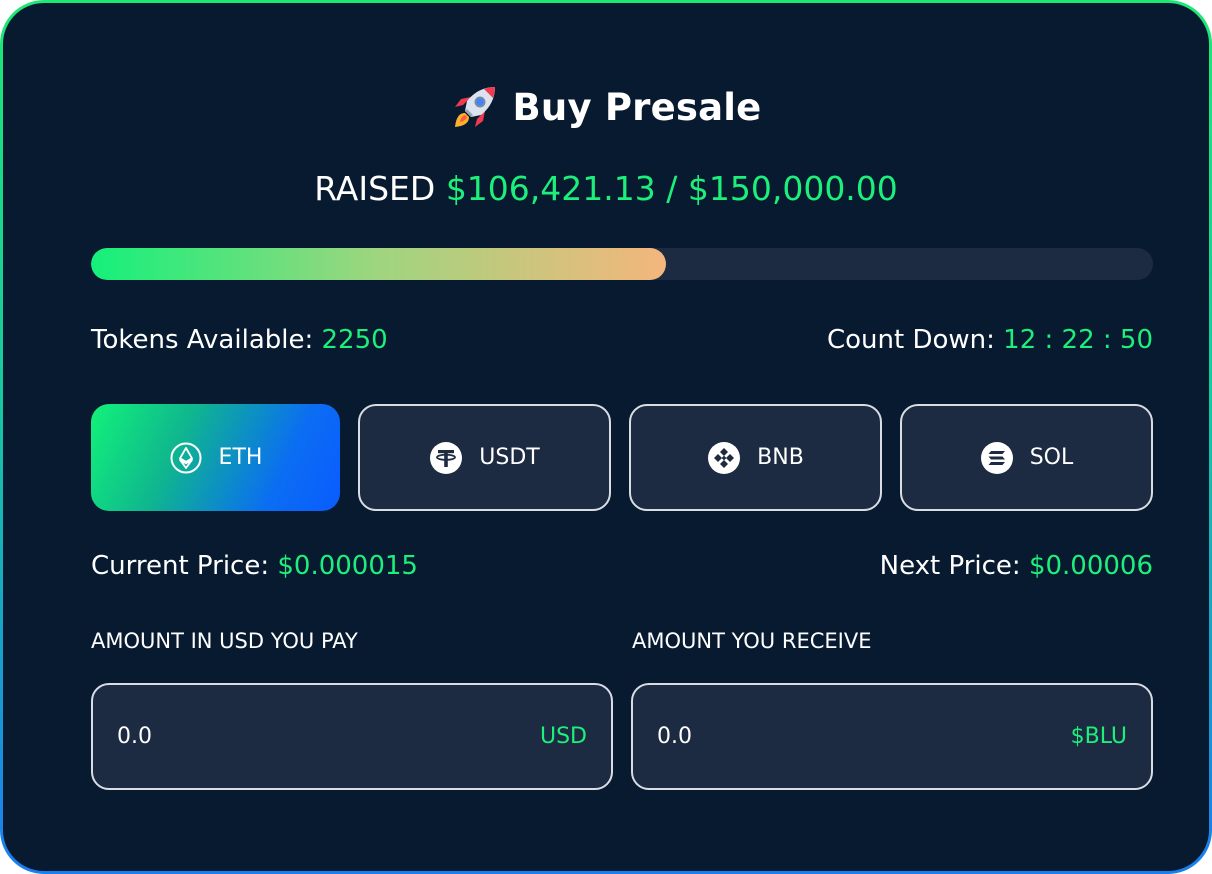 The width and height of the screenshot is (1212, 874). What do you see at coordinates (780, 457) in the screenshot?
I see `currency-label: BNB` at bounding box center [780, 457].